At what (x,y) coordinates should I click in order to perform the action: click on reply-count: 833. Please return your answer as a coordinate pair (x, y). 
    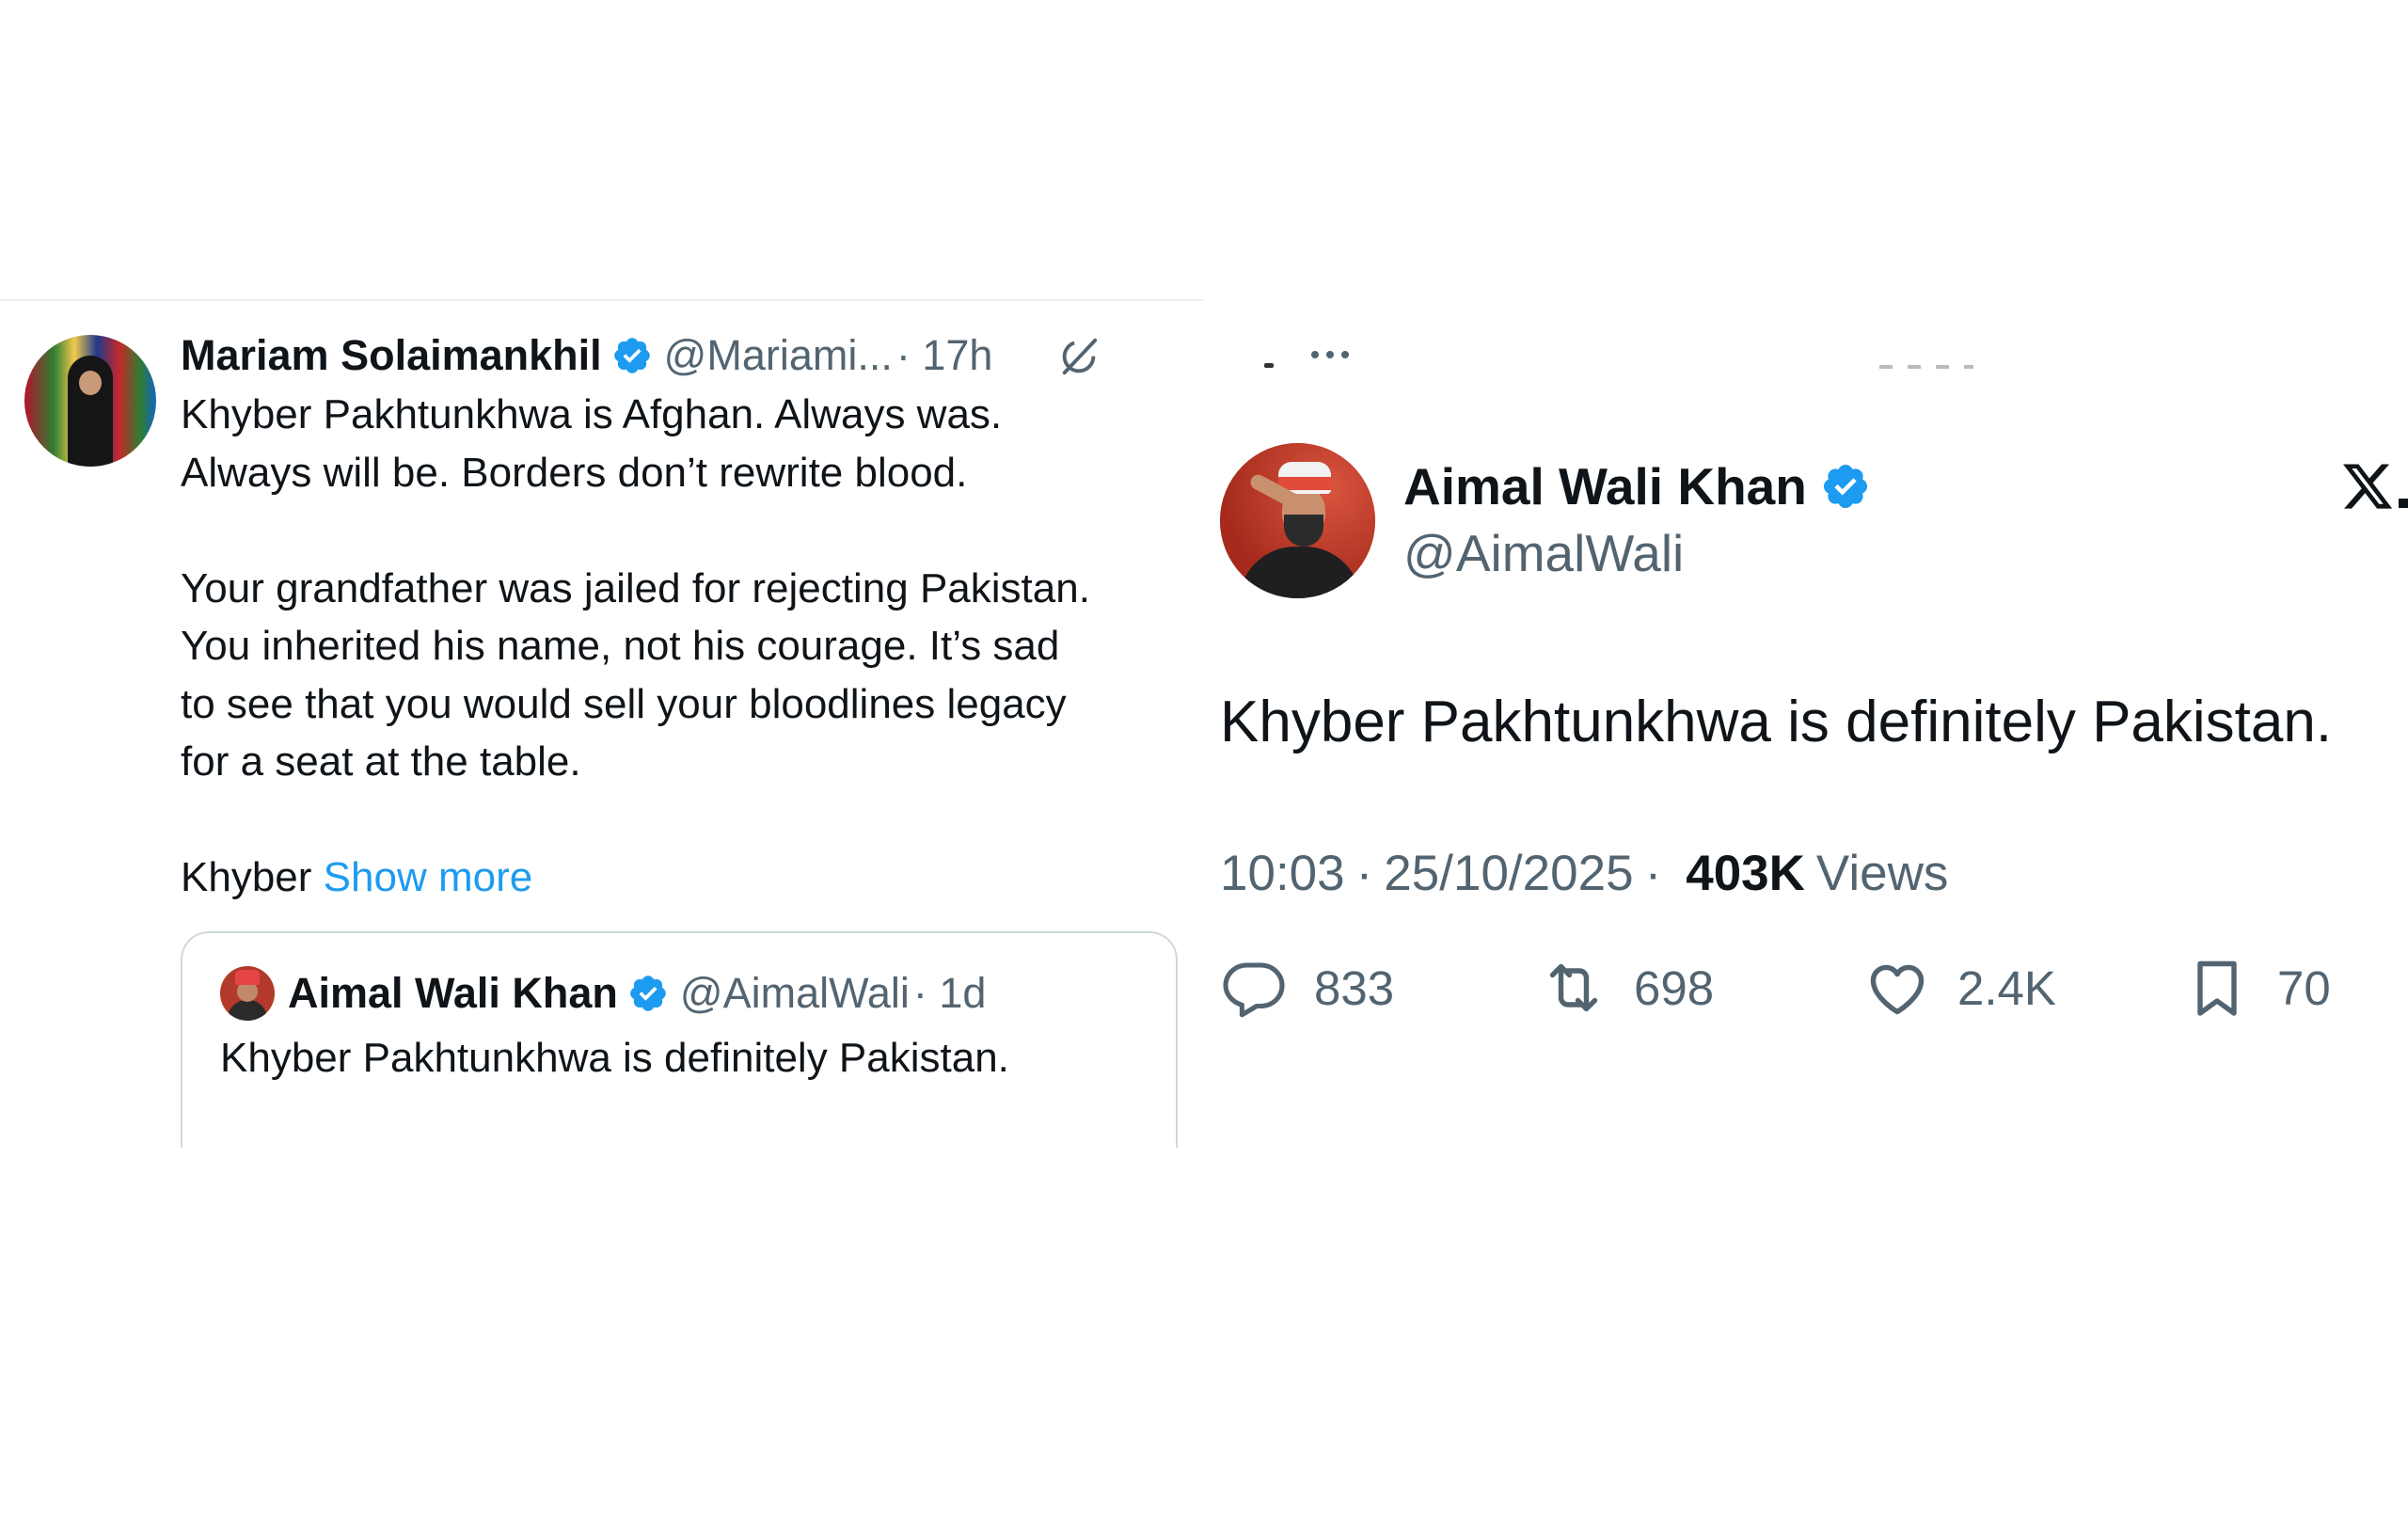
    Looking at the image, I should click on (1354, 987).